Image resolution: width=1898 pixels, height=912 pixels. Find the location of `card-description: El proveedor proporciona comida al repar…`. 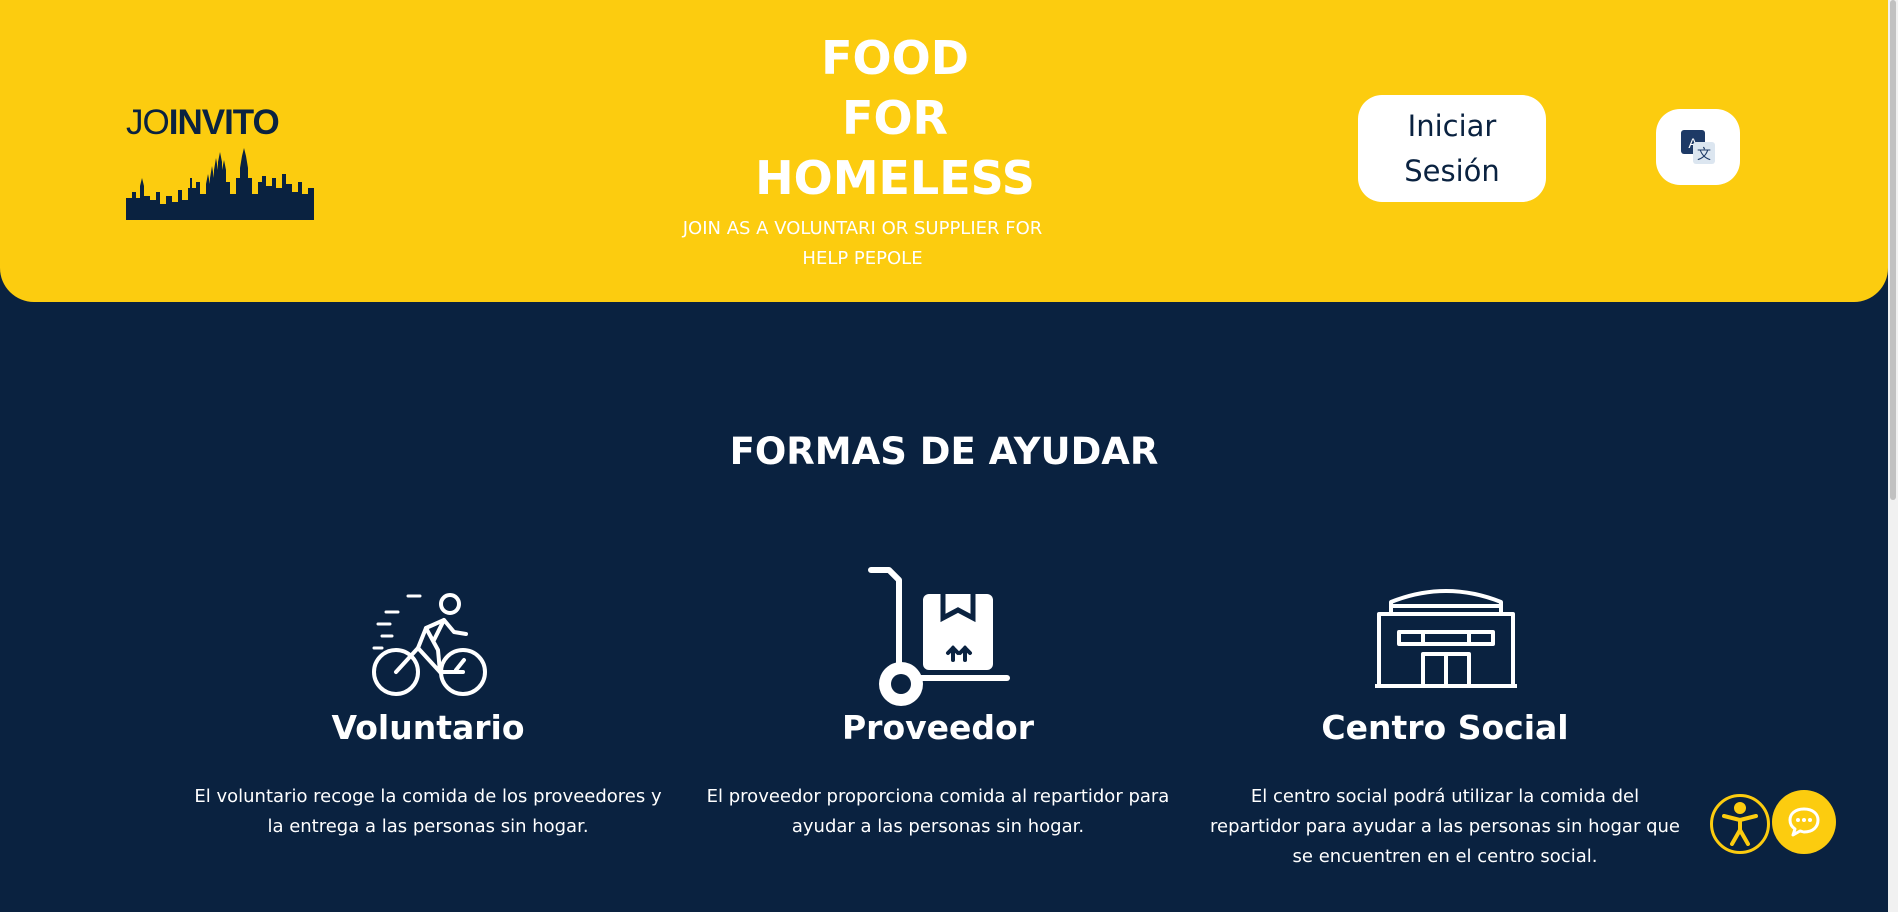

card-description: El proveedor proporciona comida al repar… is located at coordinates (938, 811).